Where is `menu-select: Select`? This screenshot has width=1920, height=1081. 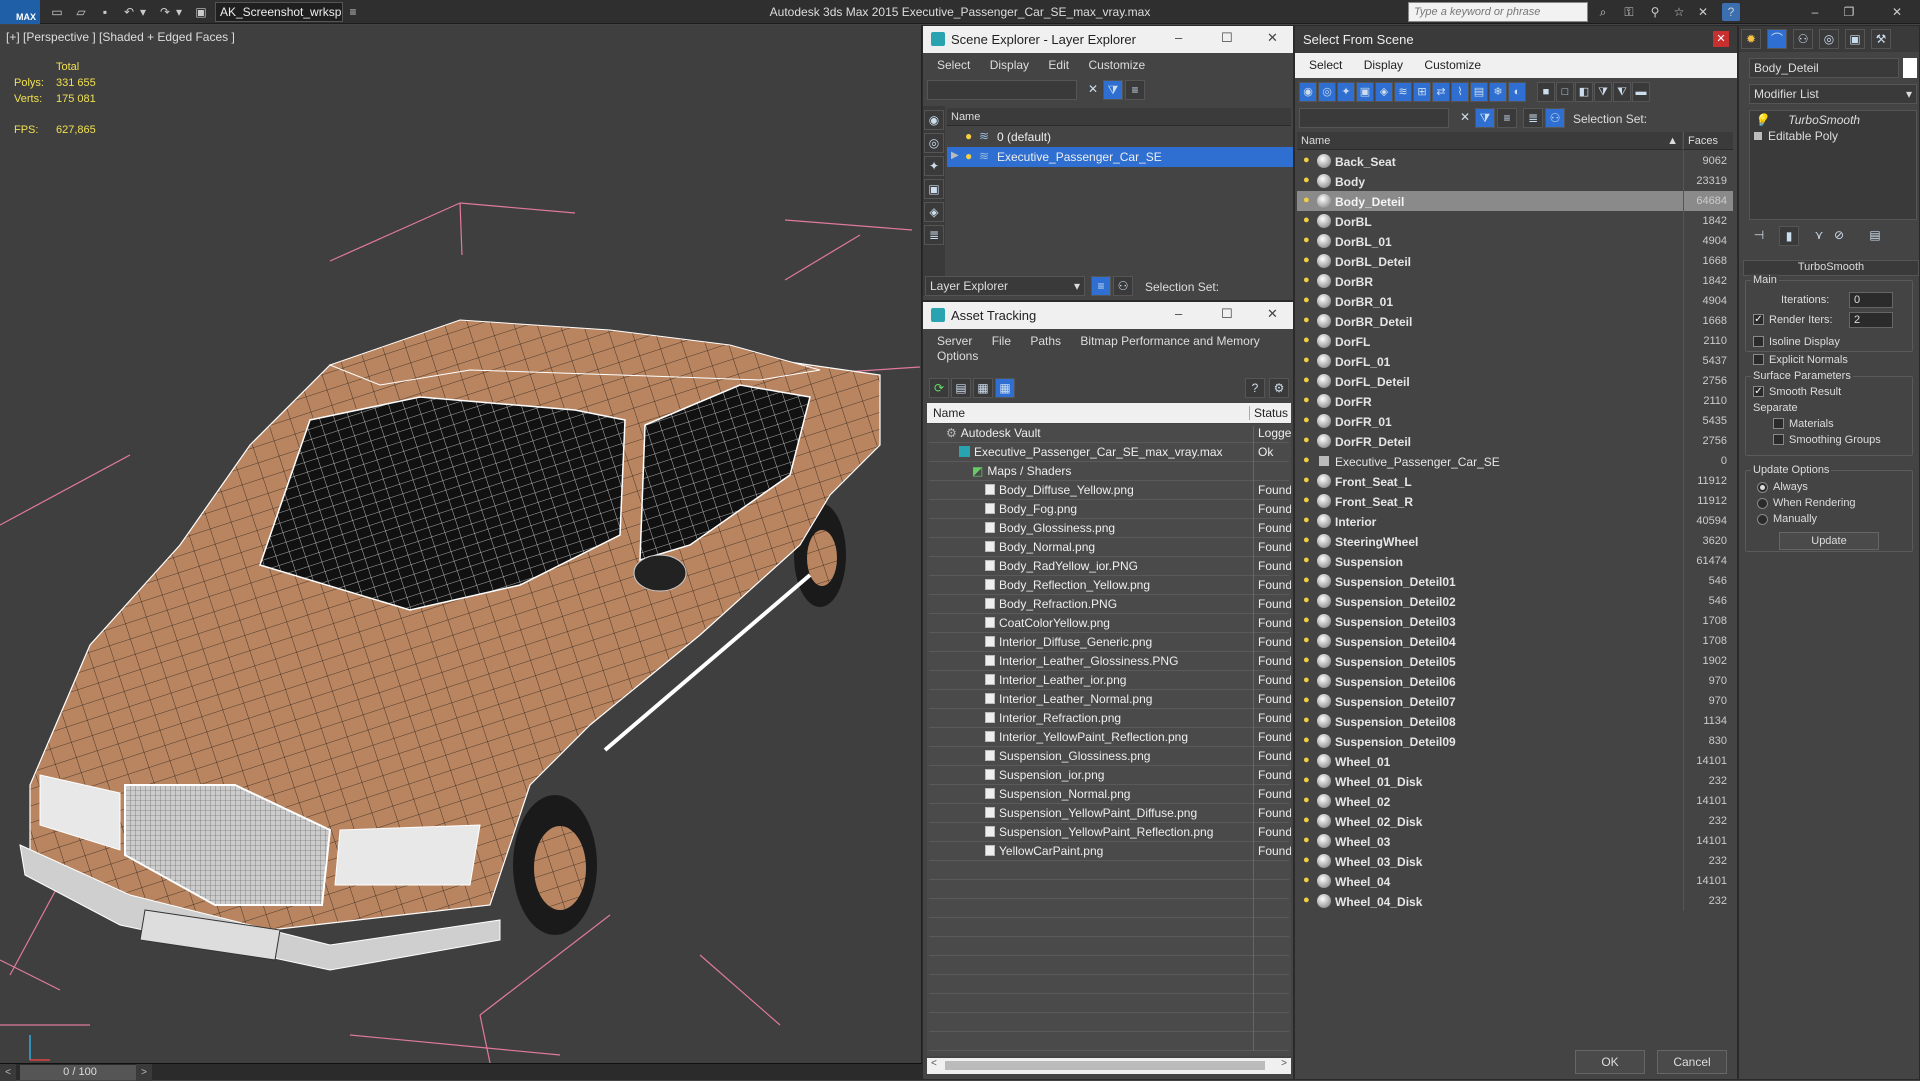
menu-select: Select is located at coordinates (1325, 65).